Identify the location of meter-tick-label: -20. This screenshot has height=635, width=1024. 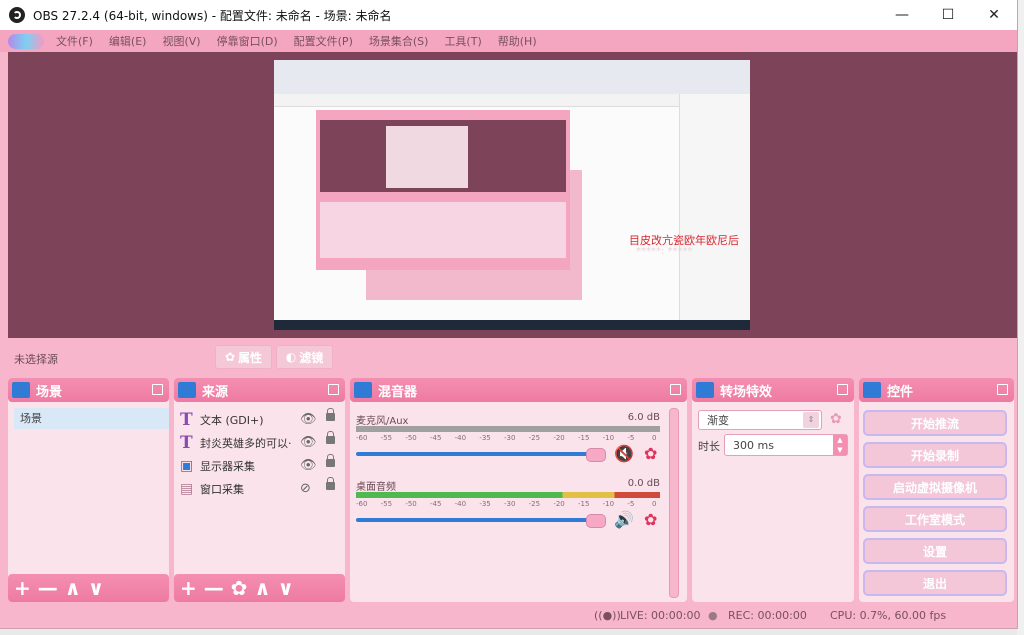
(559, 504).